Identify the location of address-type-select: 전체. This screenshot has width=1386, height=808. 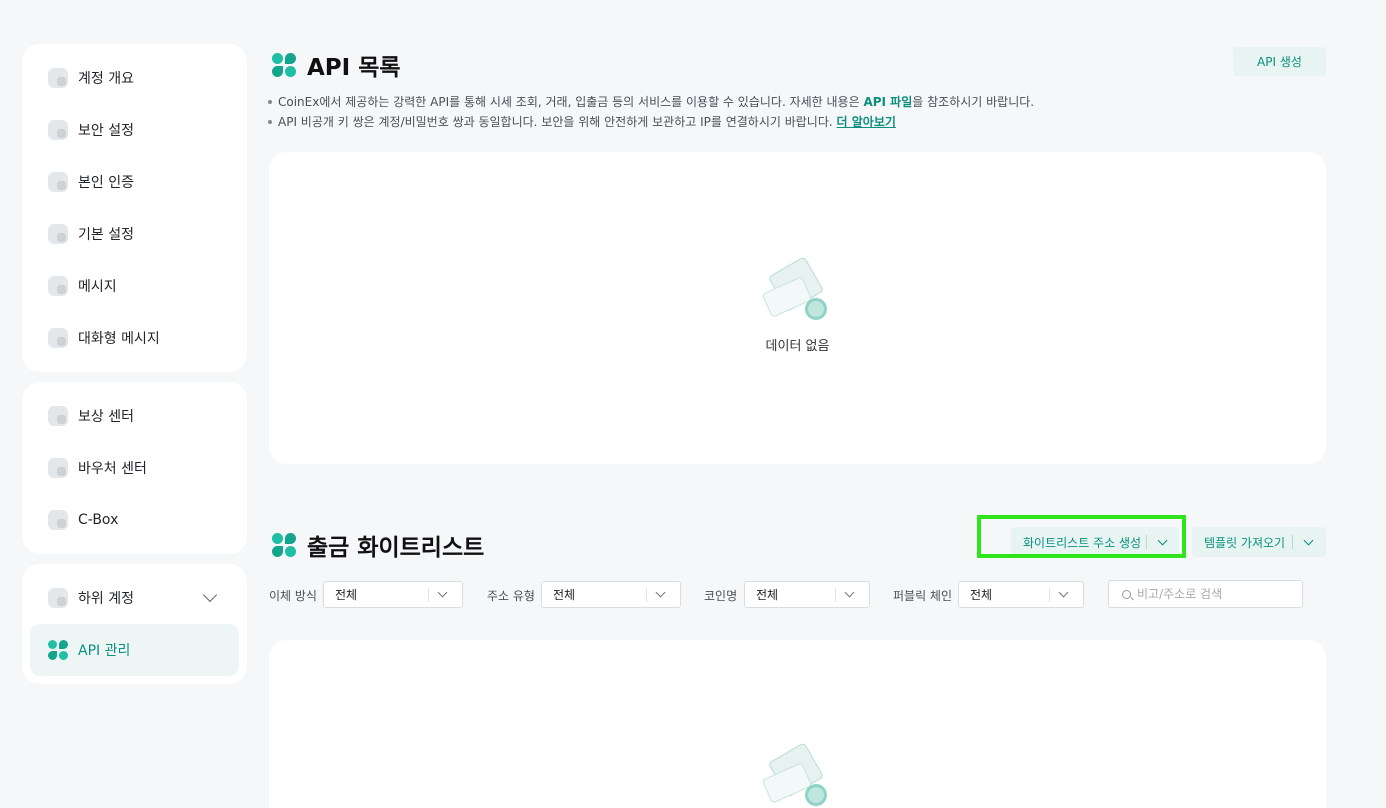
(611, 594).